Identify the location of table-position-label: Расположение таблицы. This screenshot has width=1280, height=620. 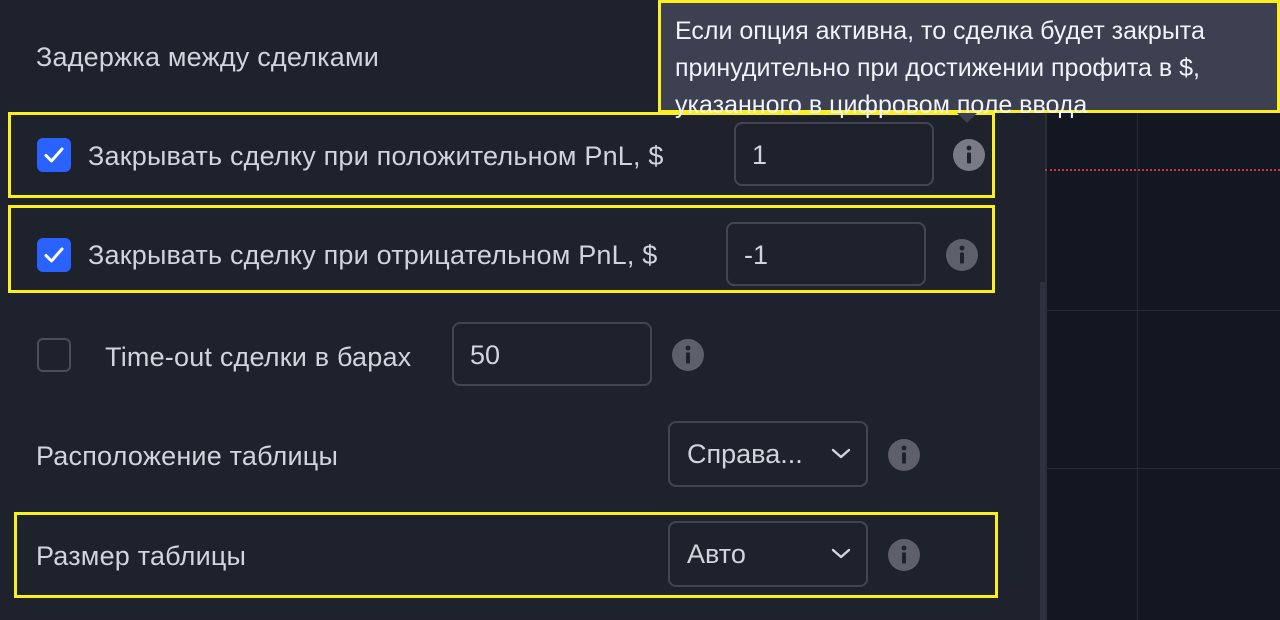
(187, 456).